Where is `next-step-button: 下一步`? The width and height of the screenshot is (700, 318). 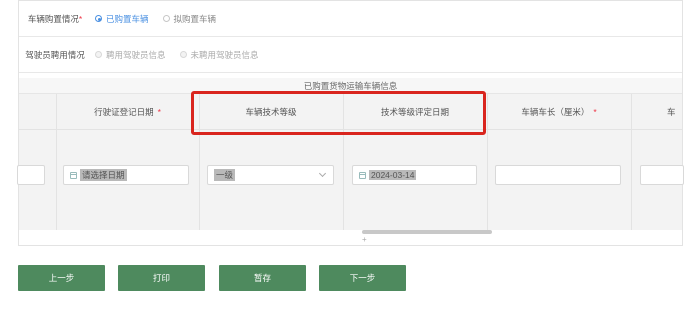
next-step-button: 下一步 is located at coordinates (362, 278).